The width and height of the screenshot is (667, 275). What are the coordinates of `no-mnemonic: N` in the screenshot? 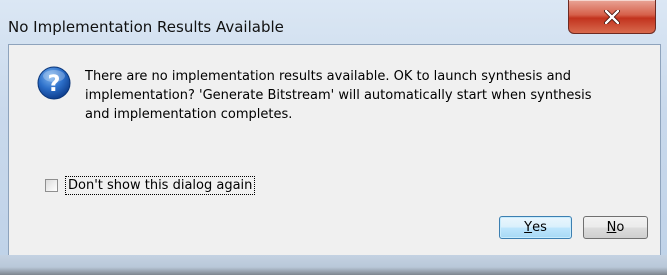 It's located at (611, 227).